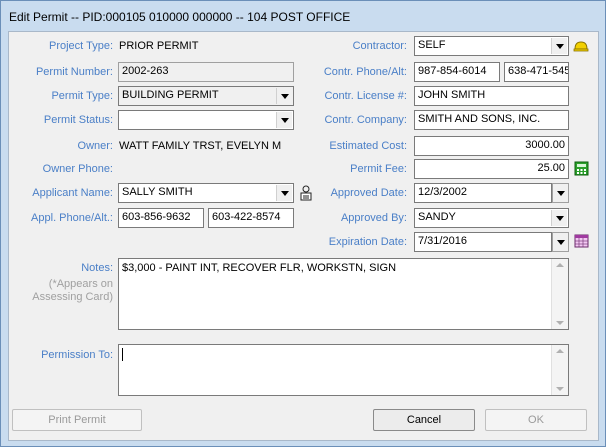 This screenshot has width=606, height=447. I want to click on permission-textarea, so click(343, 370).